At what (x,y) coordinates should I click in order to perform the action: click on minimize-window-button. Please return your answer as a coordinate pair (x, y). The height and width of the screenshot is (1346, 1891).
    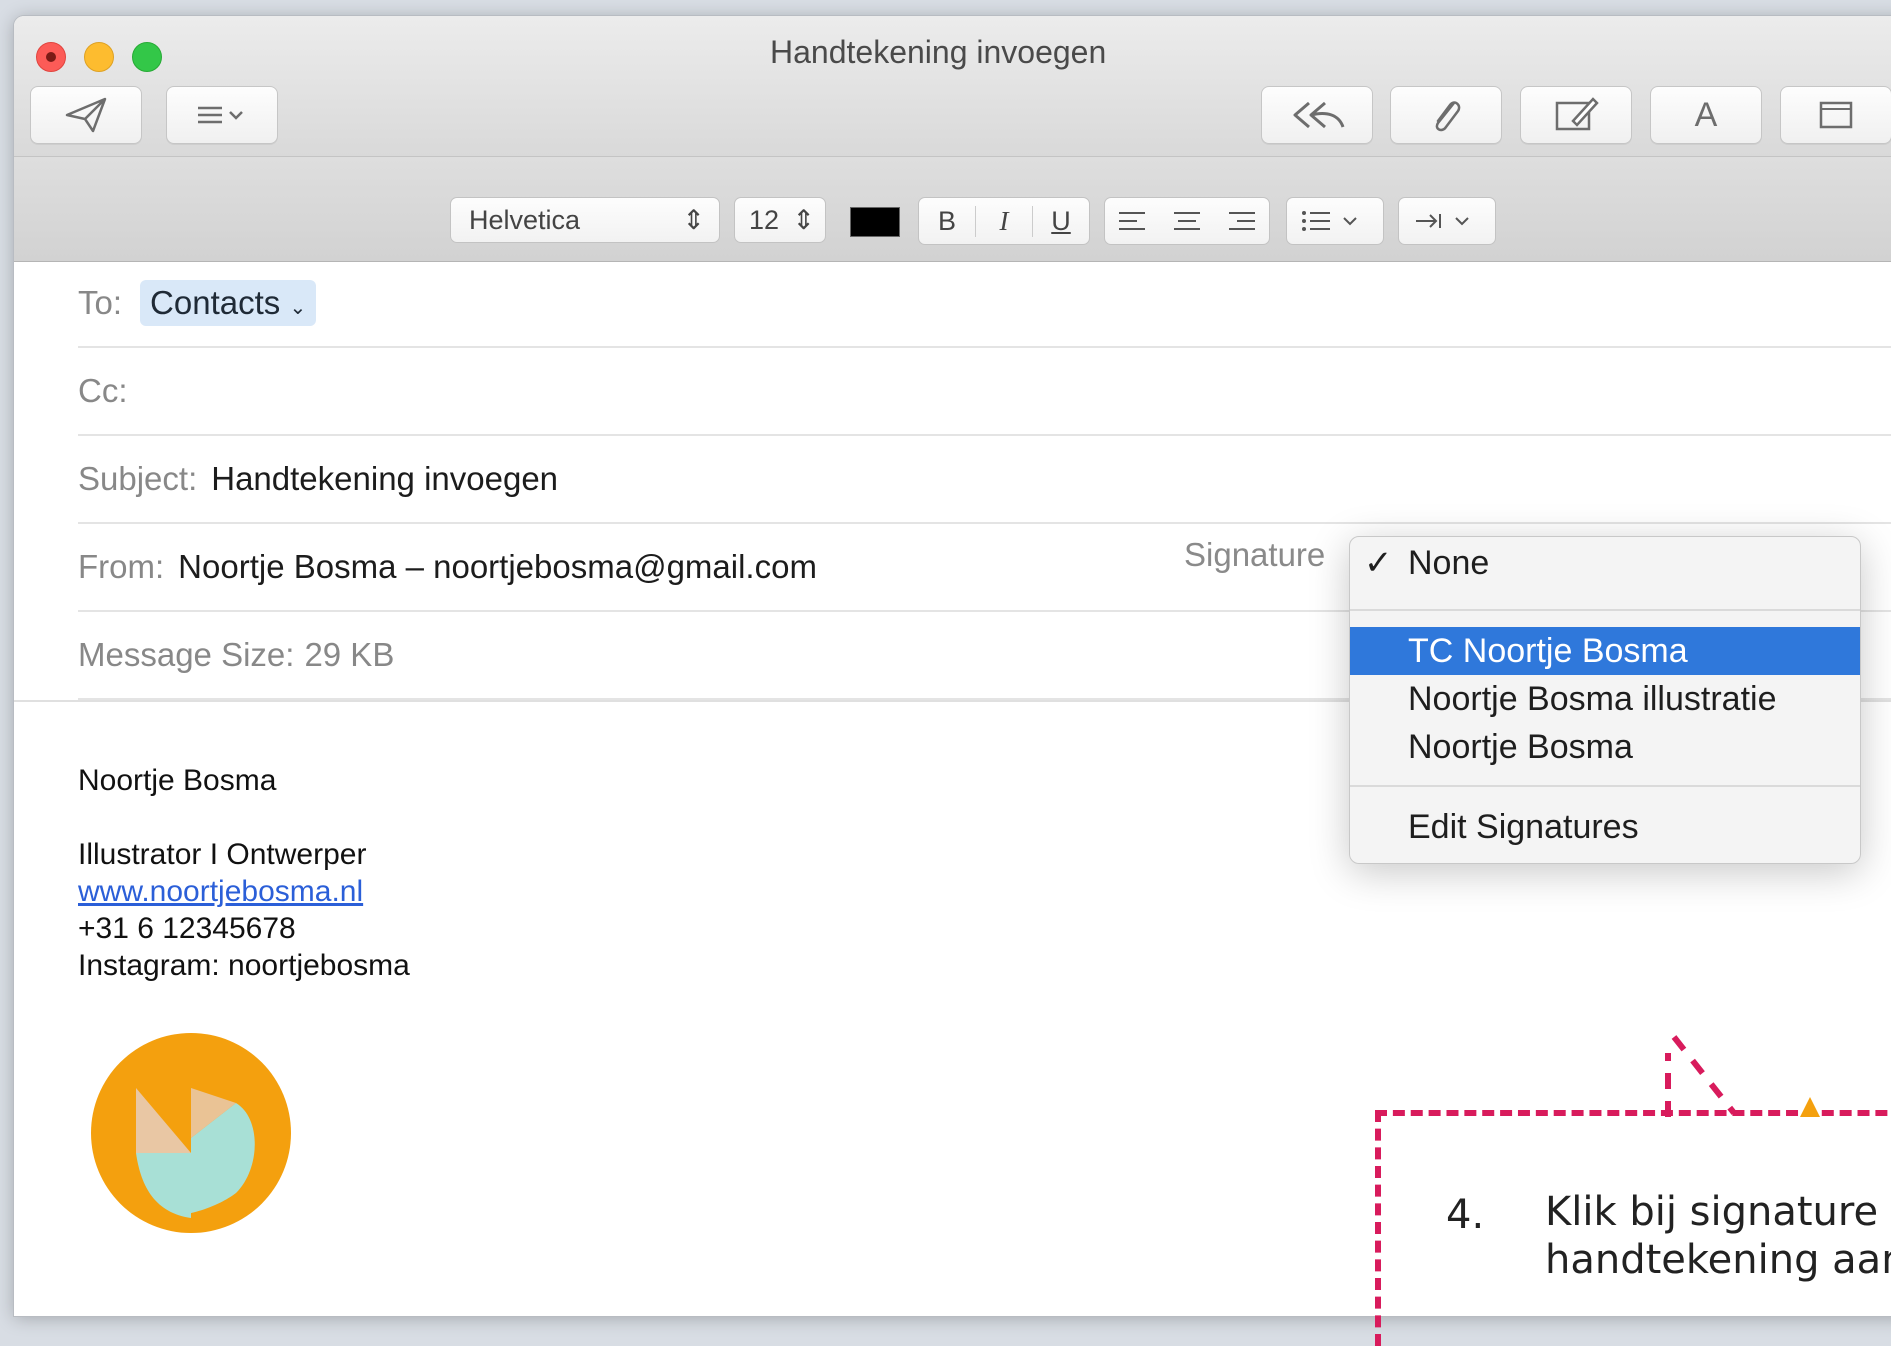
    Looking at the image, I should click on (99, 57).